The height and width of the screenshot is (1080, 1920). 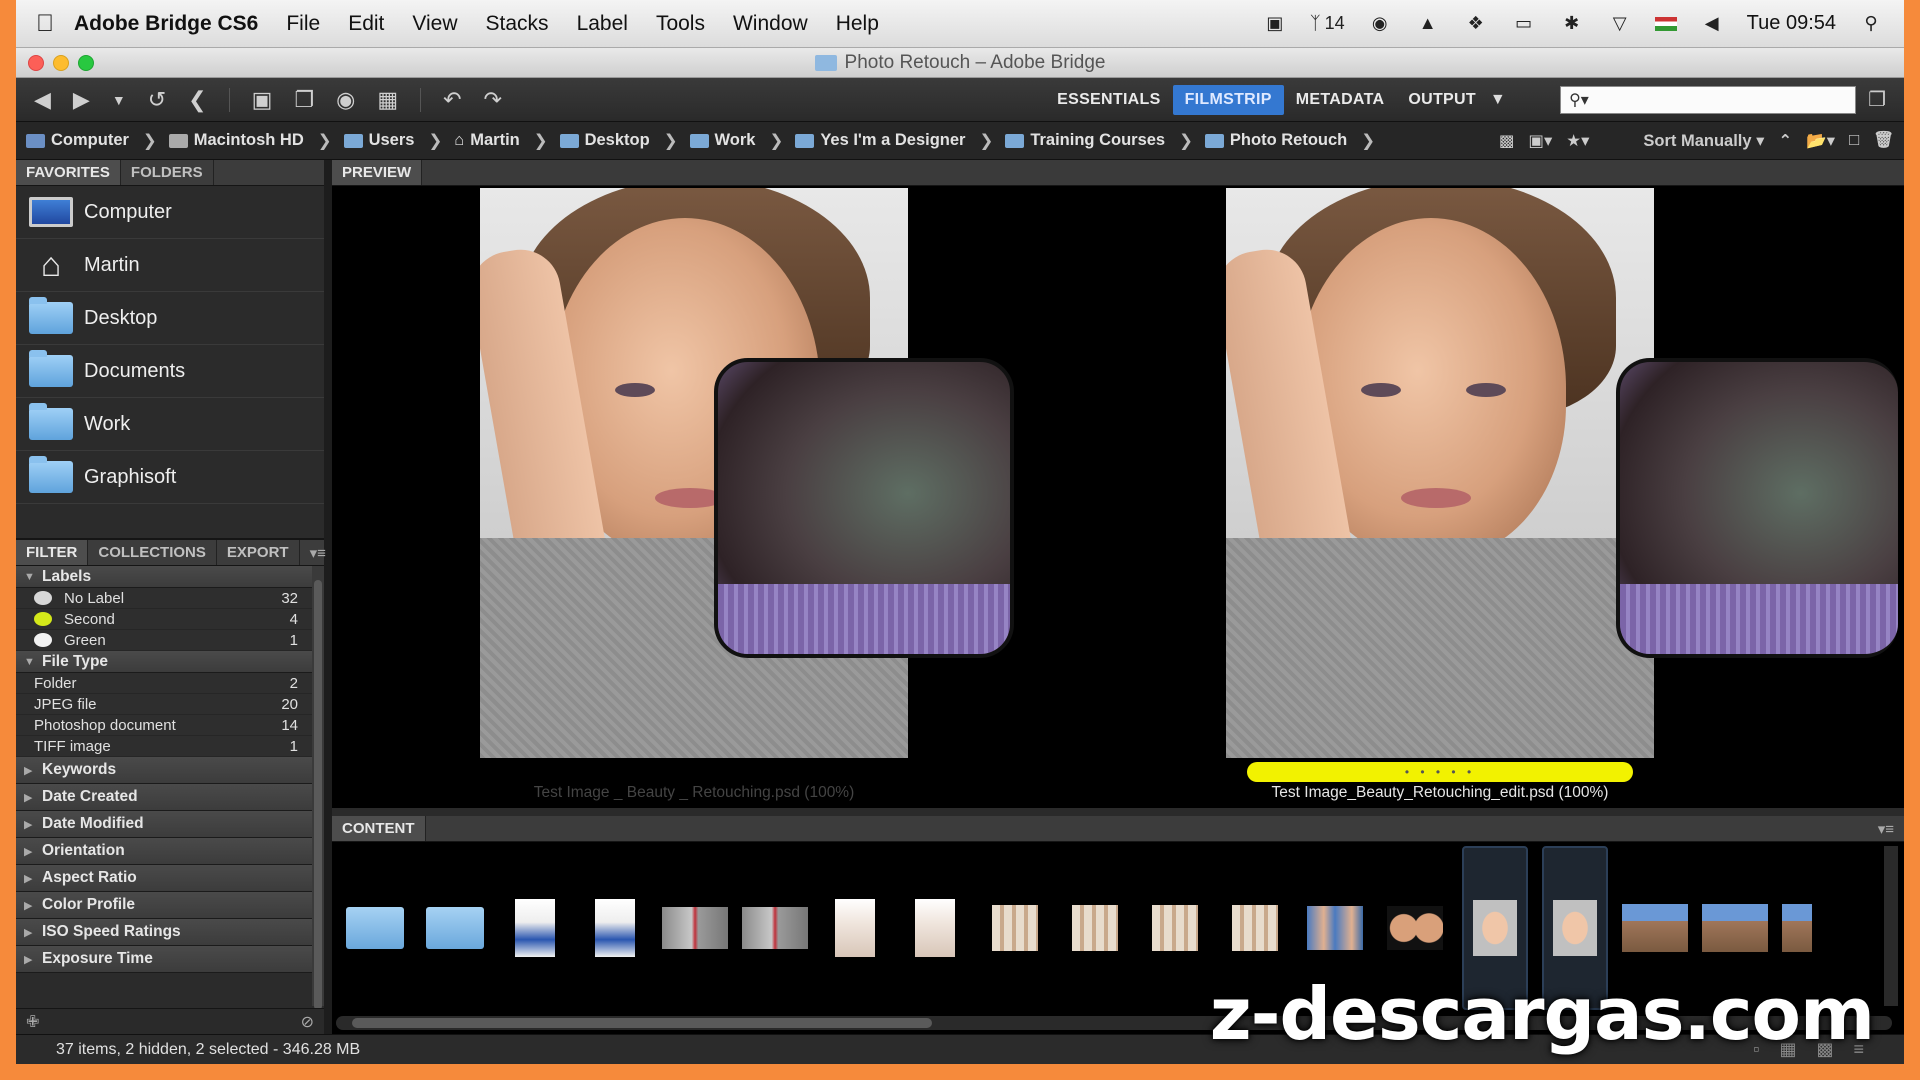 I want to click on adobe-icon: ᛉ 14, so click(x=1327, y=23).